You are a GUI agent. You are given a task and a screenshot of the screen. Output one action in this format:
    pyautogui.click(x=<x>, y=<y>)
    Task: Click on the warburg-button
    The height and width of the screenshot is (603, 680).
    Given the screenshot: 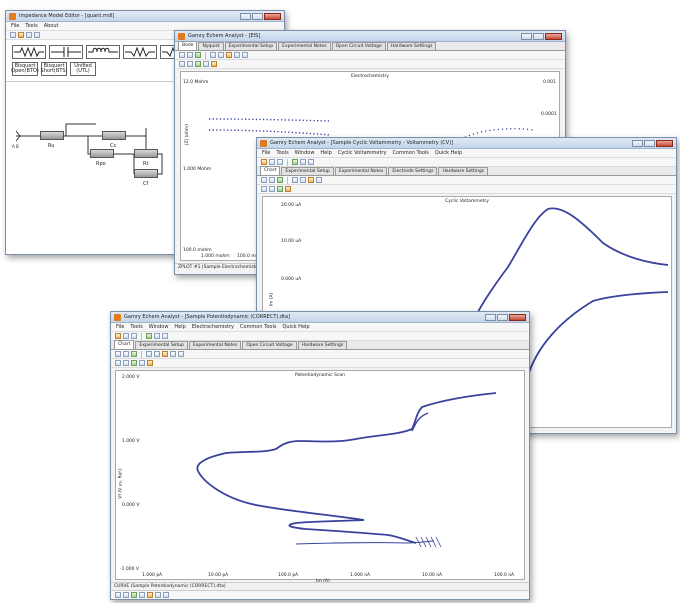 What is the action you would take?
    pyautogui.click(x=140, y=52)
    